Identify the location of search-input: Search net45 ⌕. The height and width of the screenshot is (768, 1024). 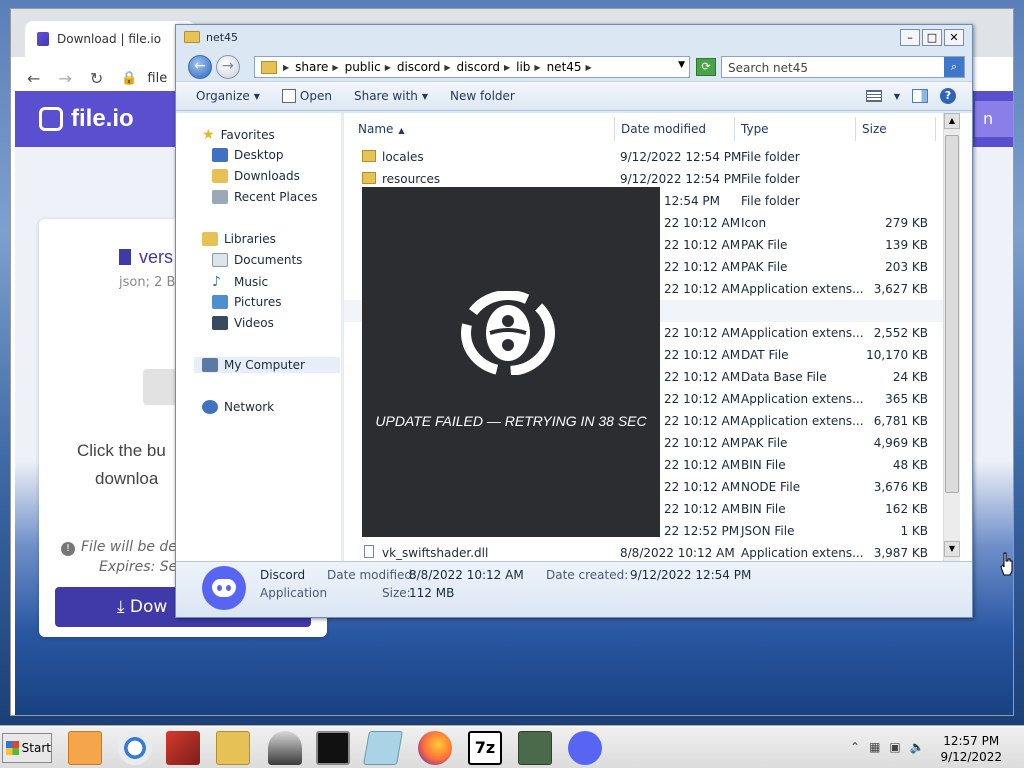
(843, 67).